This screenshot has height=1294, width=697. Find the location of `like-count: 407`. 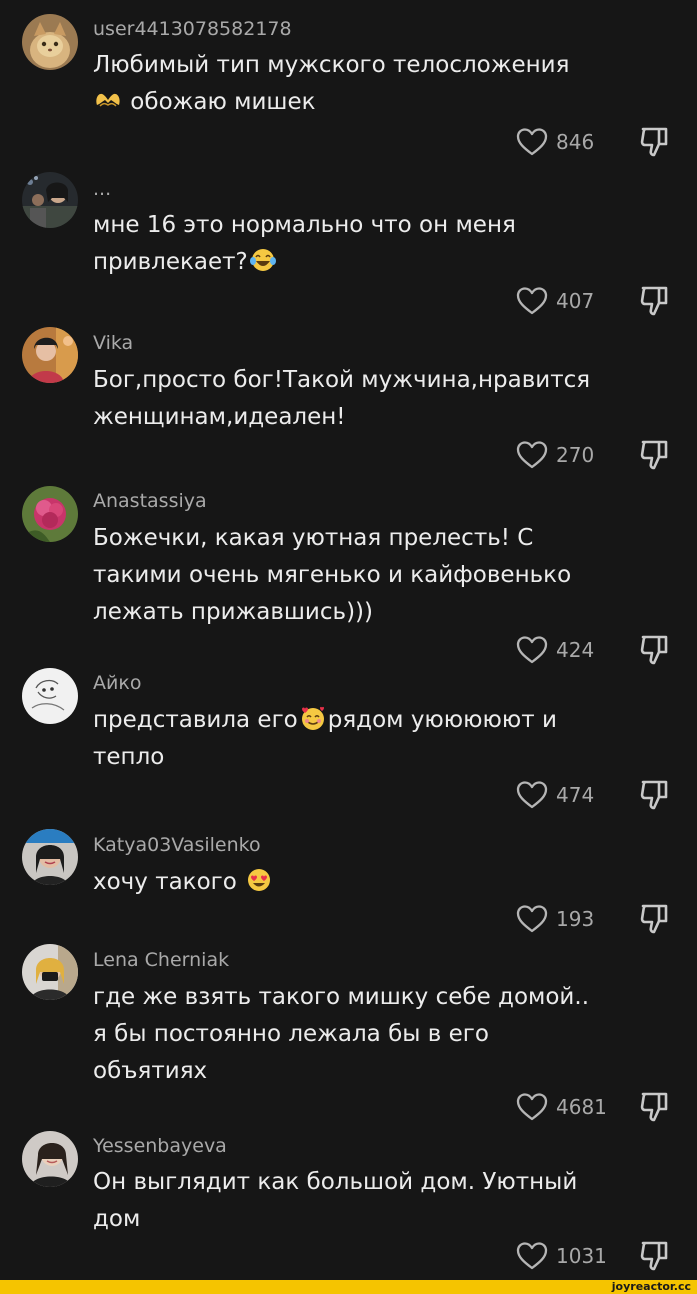

like-count: 407 is located at coordinates (575, 301).